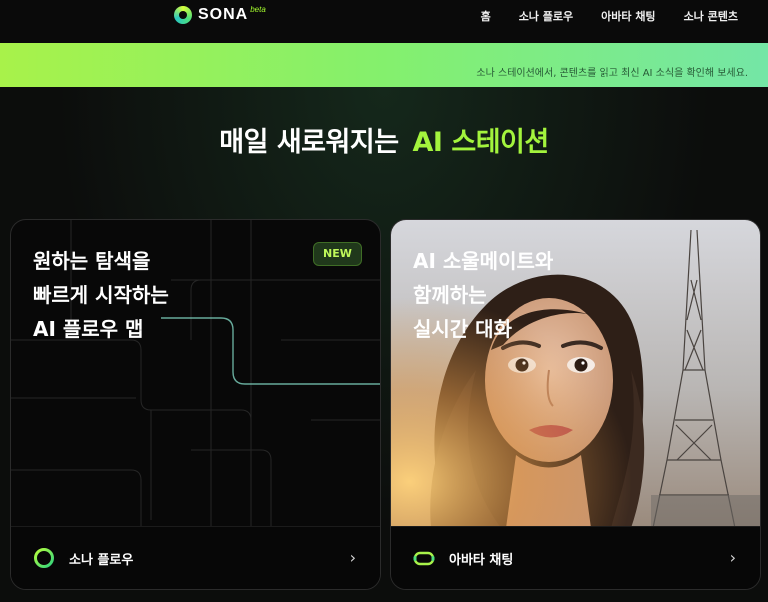 The width and height of the screenshot is (768, 602). I want to click on hero-title-prefix: 매일 새로워지는, so click(309, 142).